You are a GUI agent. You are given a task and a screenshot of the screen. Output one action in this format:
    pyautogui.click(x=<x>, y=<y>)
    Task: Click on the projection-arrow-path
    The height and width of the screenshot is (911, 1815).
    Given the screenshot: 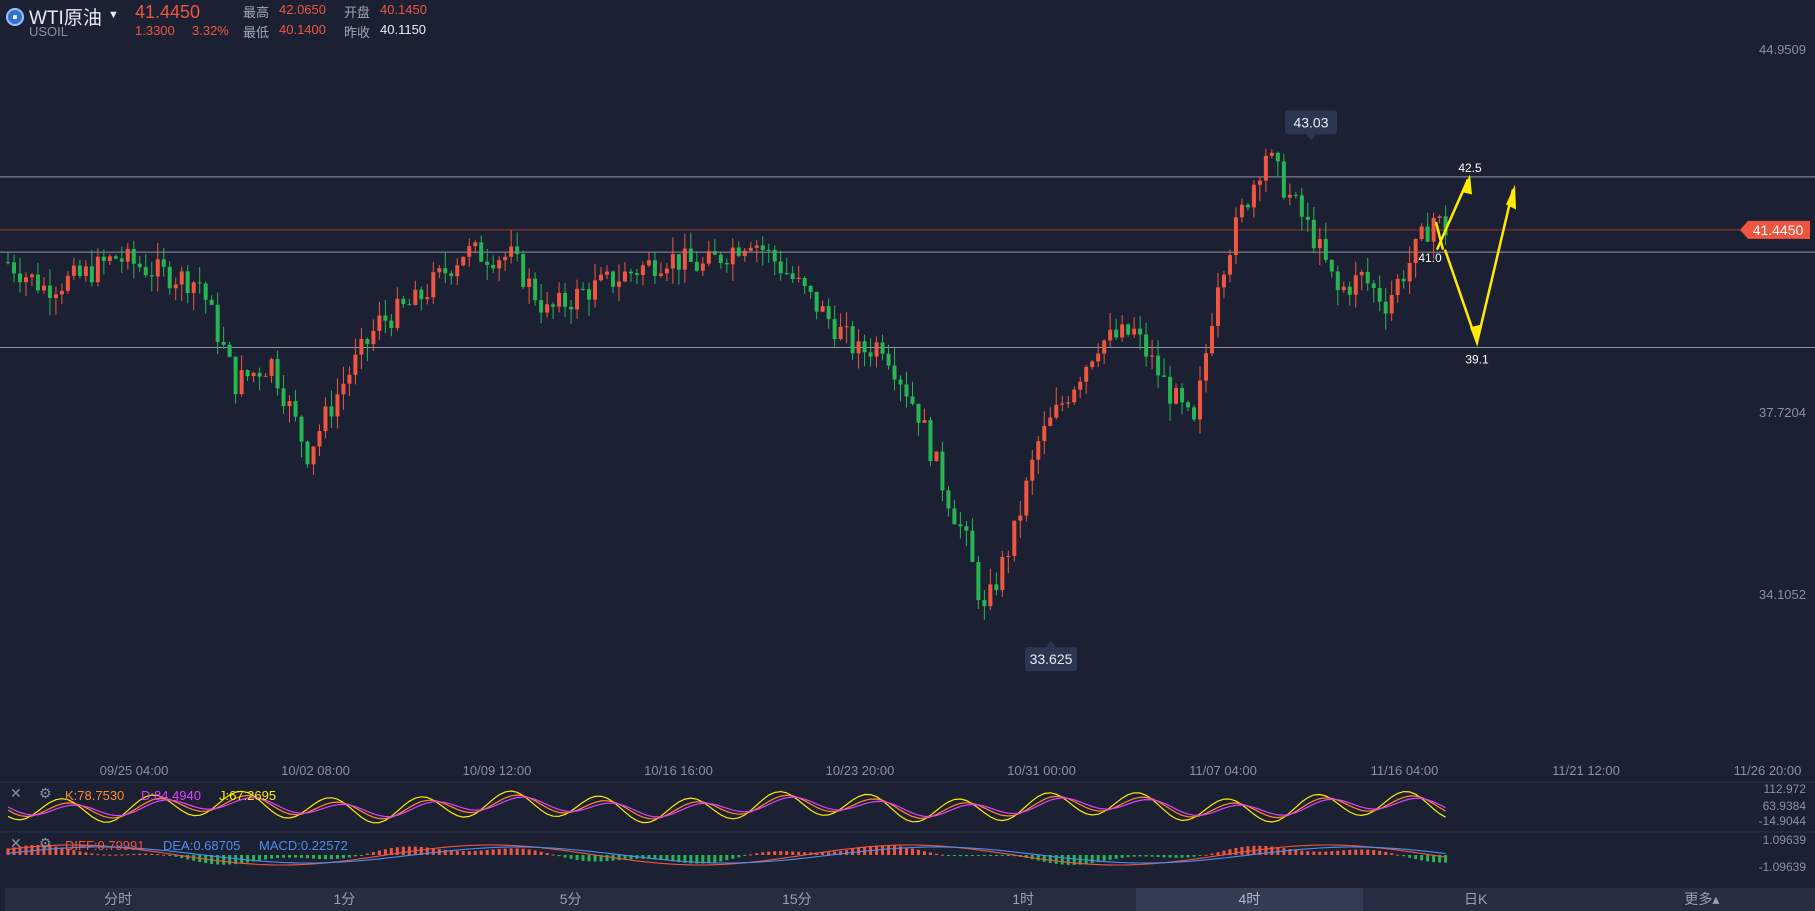 What is the action you would take?
    pyautogui.click(x=1479, y=268)
    